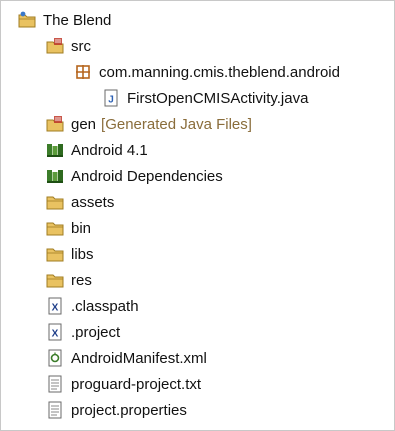 The width and height of the screenshot is (395, 431). Describe the element at coordinates (27, 20) in the screenshot. I see `project-folder-icon` at that location.